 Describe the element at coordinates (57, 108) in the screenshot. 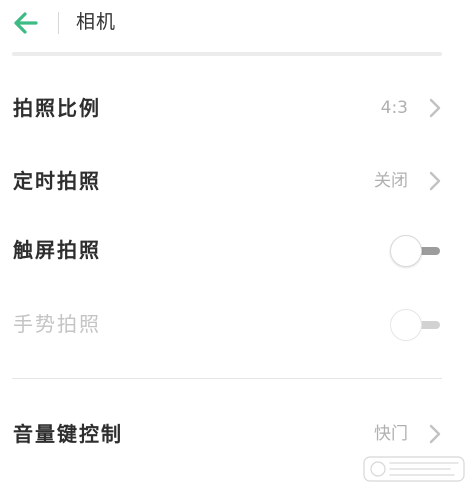

I see `setting-label: 拍照比例` at that location.